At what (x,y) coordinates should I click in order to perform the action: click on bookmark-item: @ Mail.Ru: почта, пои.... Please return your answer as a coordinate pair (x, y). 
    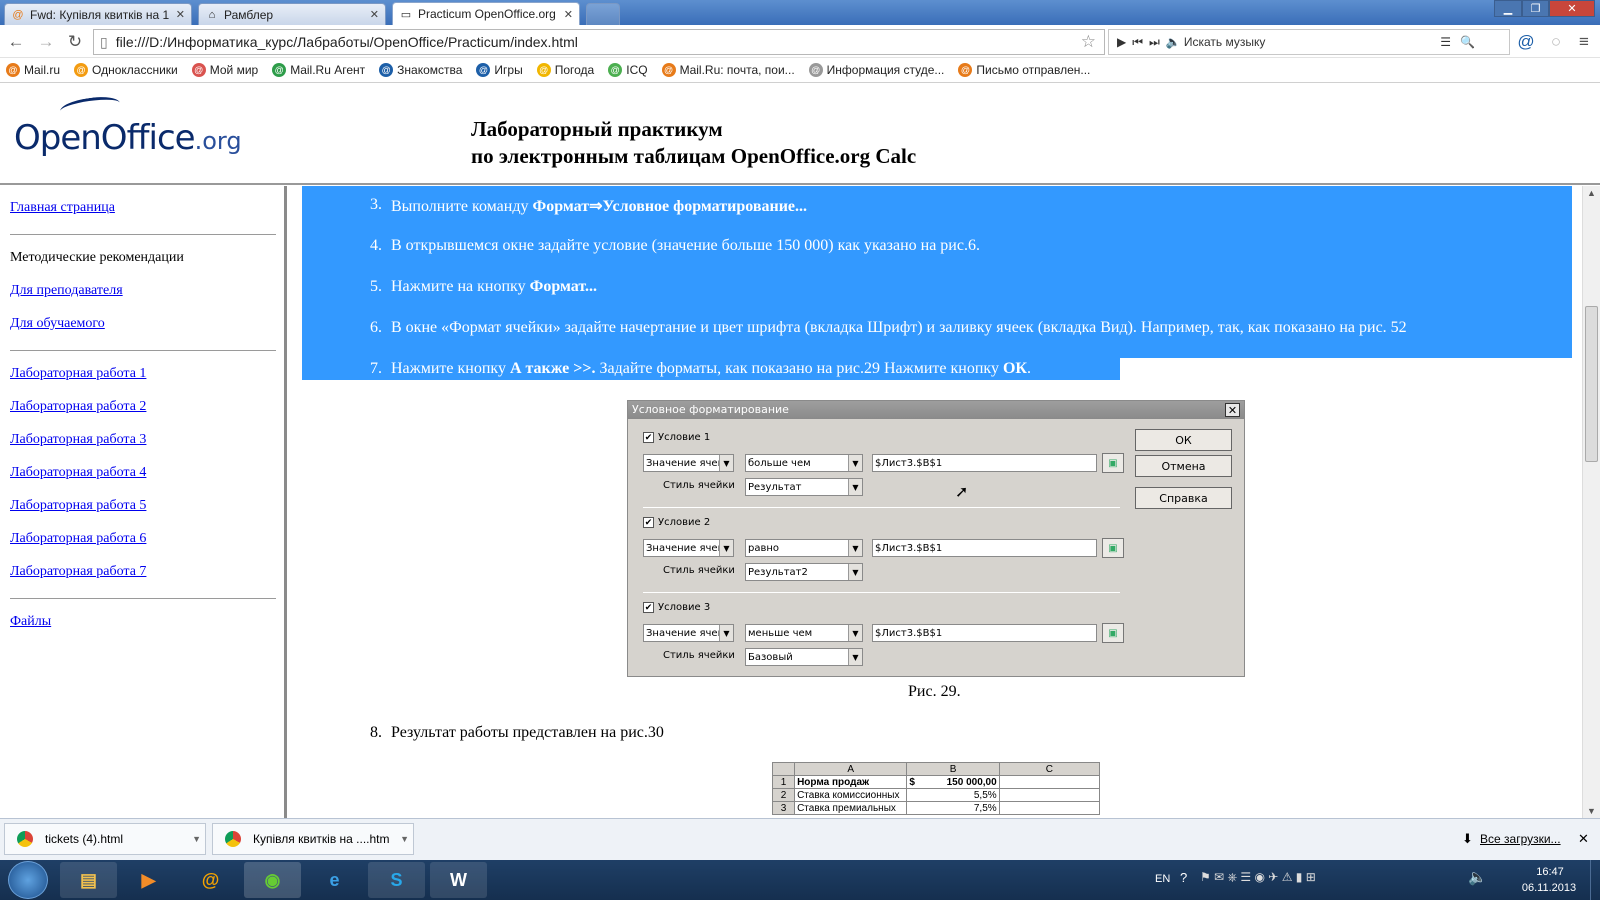
    Looking at the image, I should click on (728, 70).